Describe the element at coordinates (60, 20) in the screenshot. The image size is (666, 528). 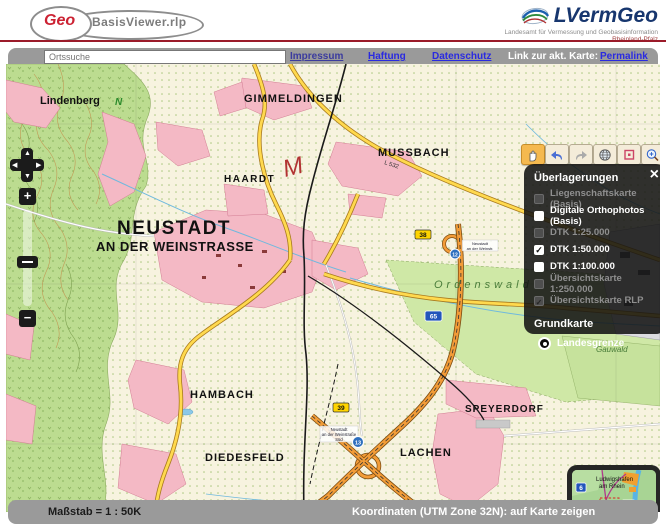
I see `logo-geo-text: Geo` at that location.